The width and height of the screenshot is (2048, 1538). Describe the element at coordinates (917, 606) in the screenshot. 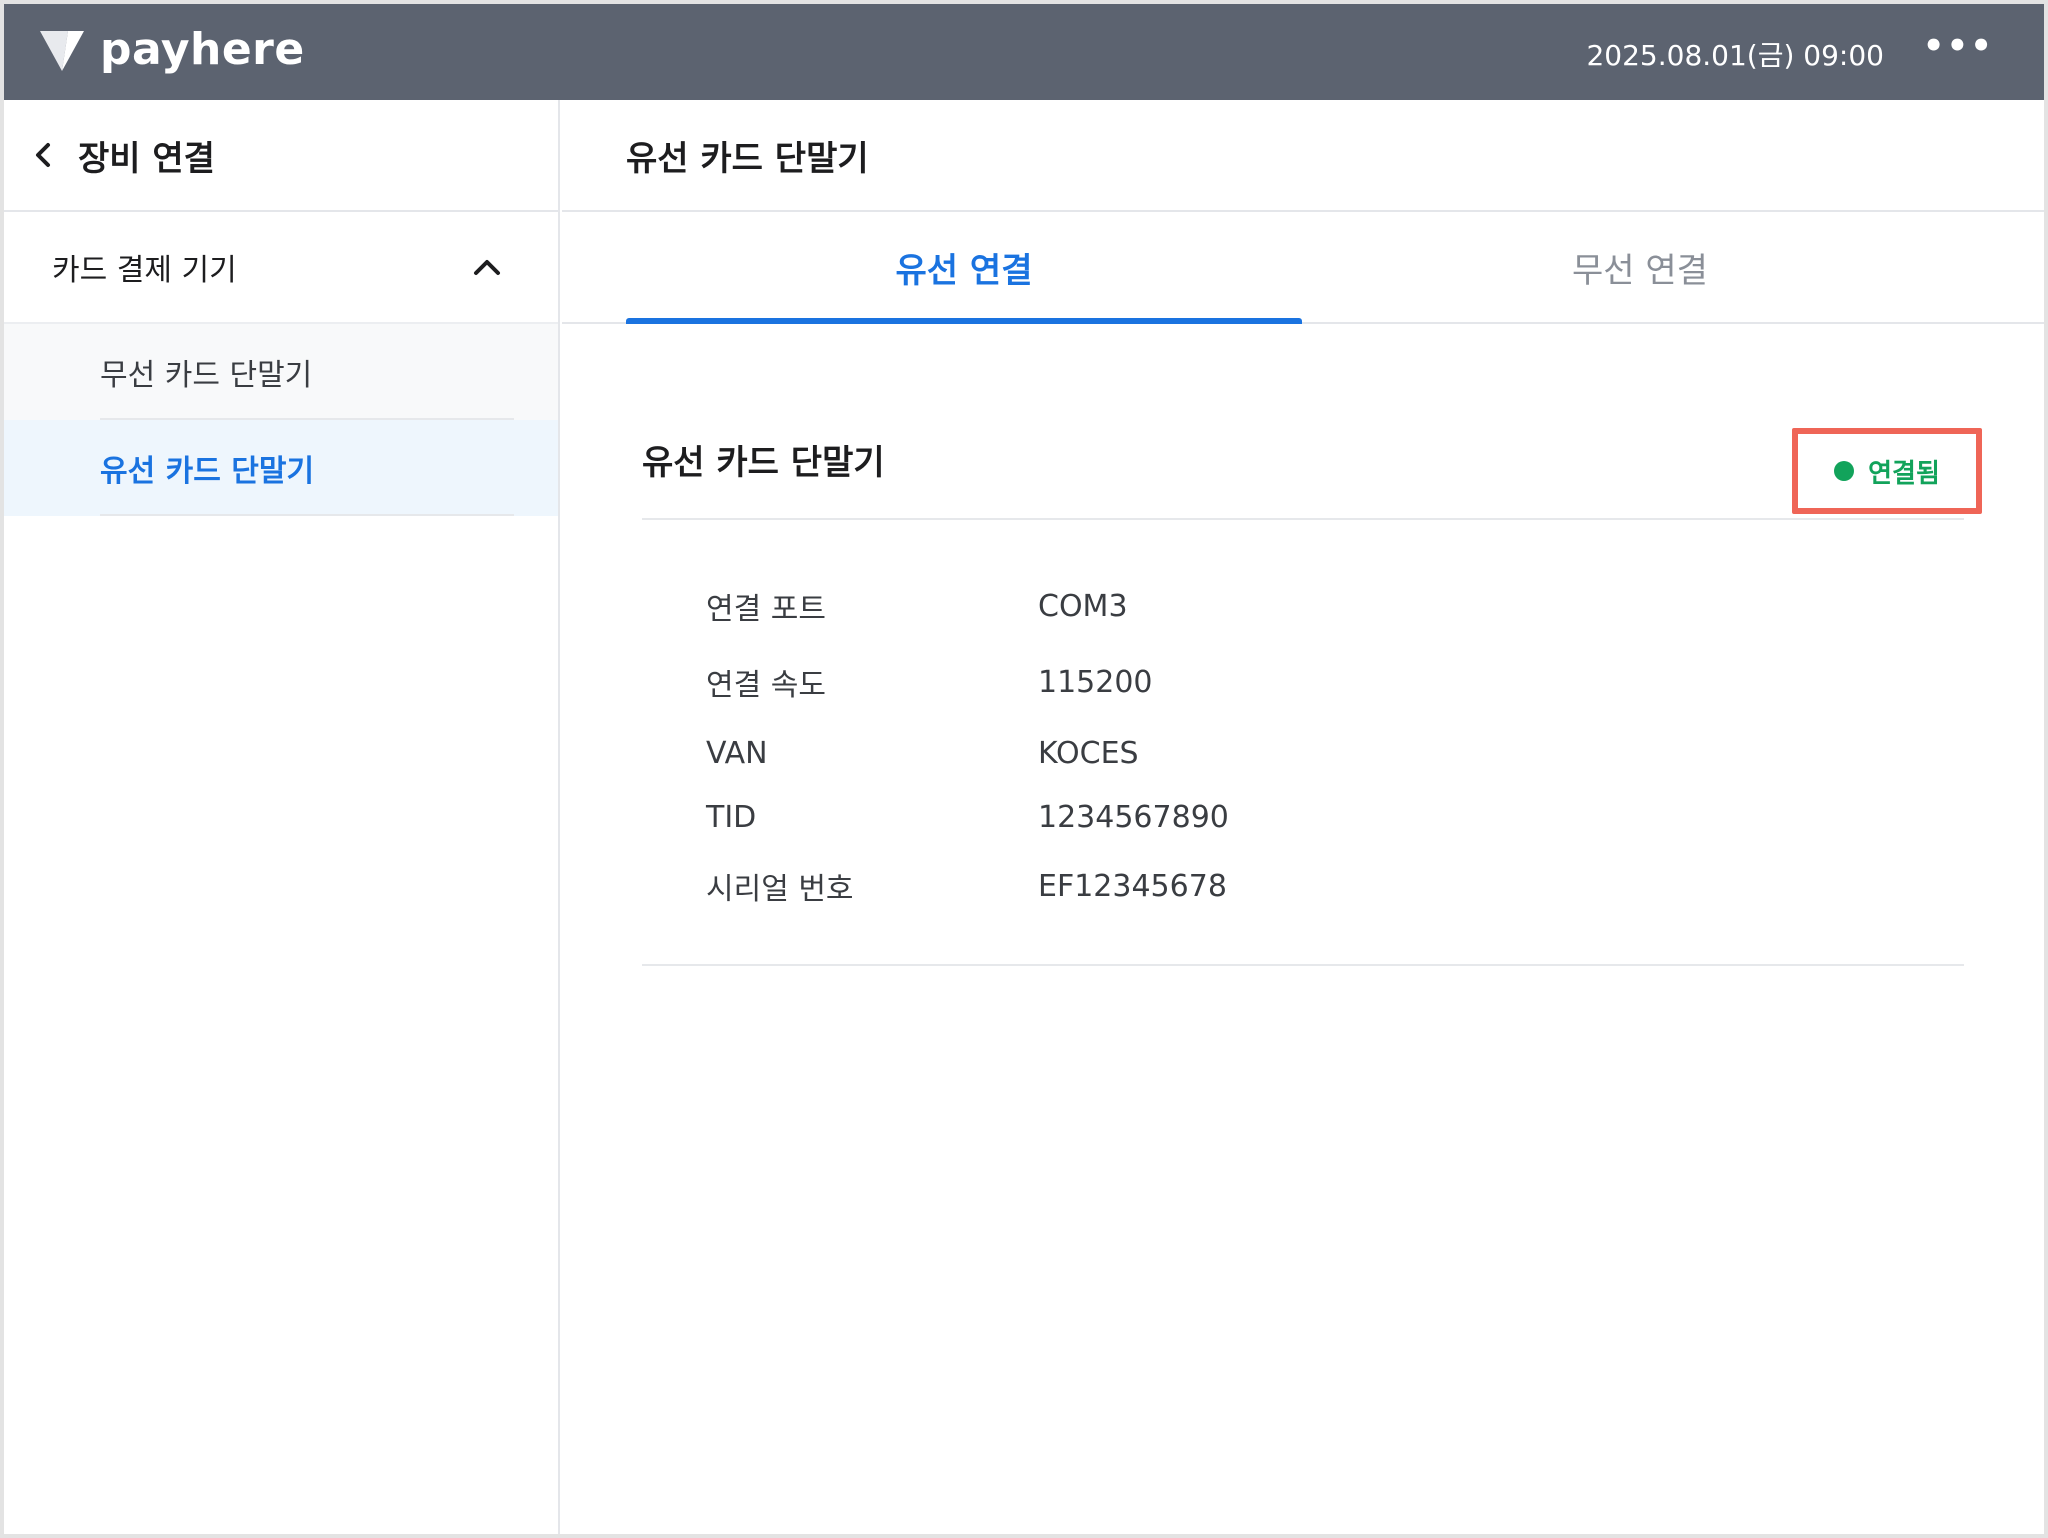

I see `info-row-port: 연결 포트 COM3` at that location.